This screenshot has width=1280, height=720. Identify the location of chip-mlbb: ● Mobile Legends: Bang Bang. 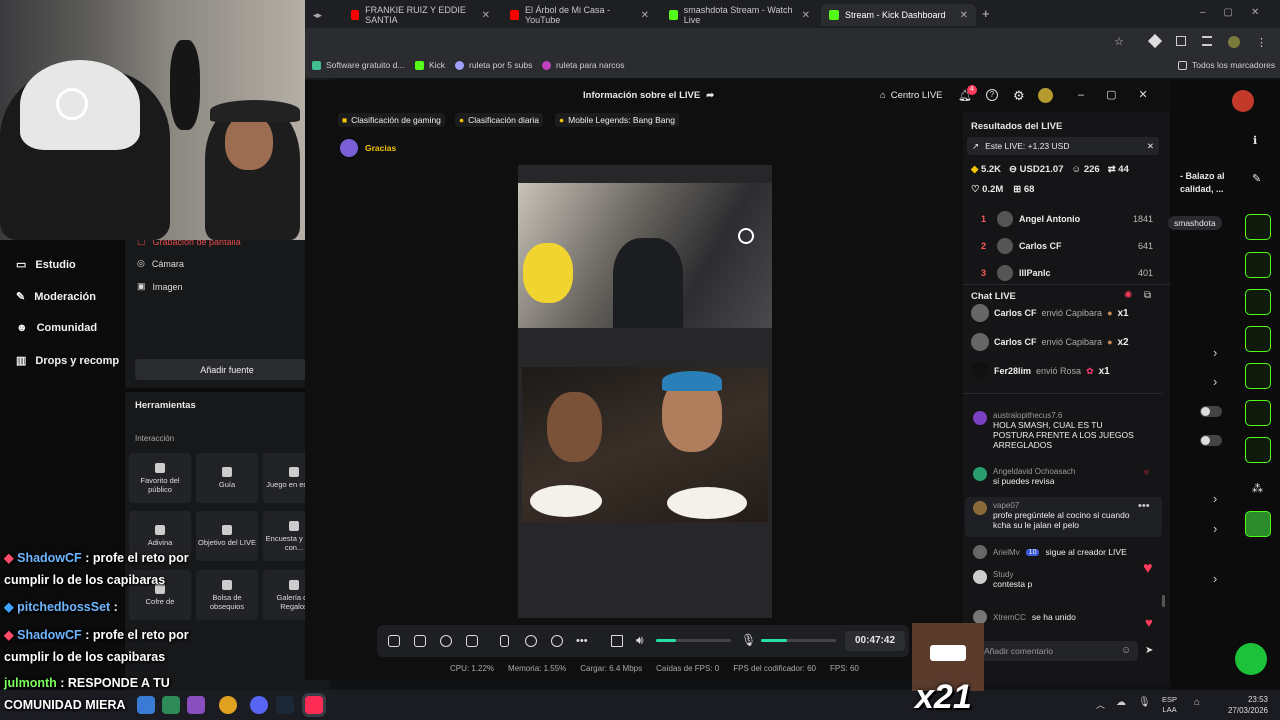
(617, 120).